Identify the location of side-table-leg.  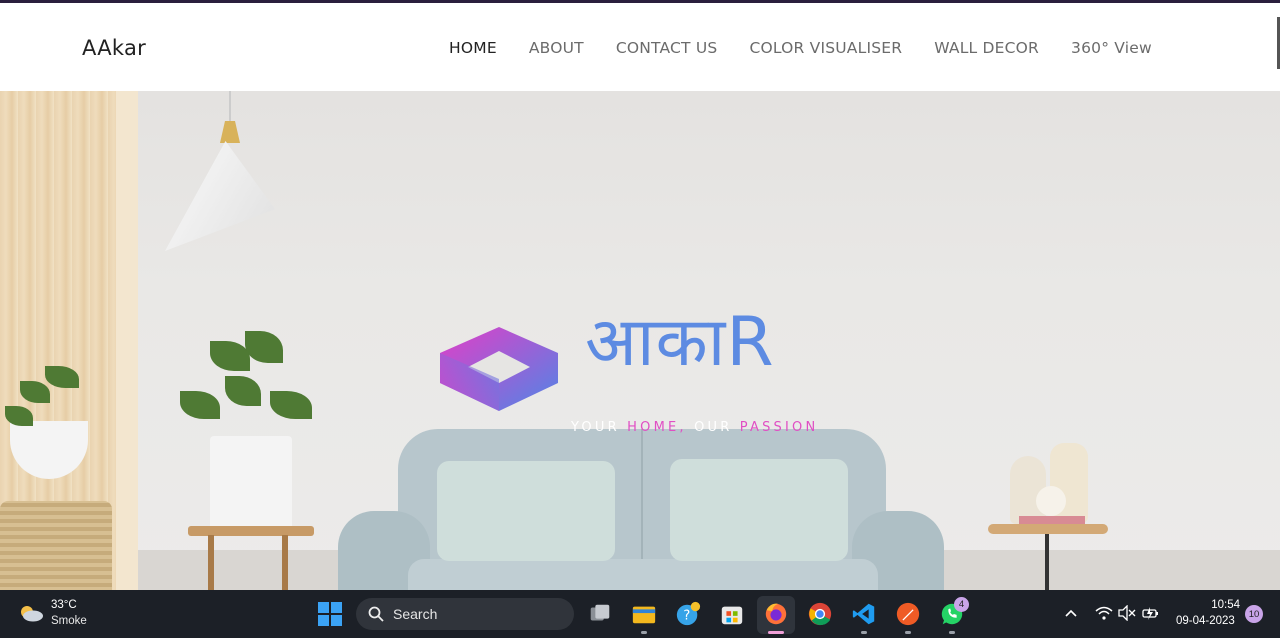
(1047, 562).